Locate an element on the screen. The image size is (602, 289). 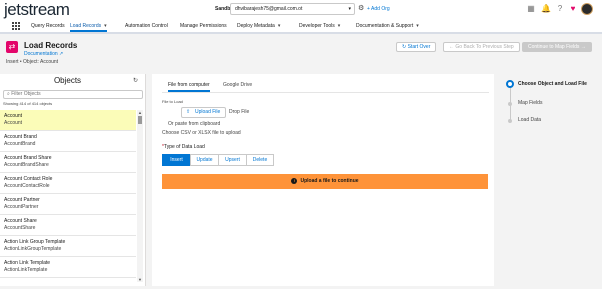
list-item: Account Brand Share AccountBrandShare is located at coordinates (68, 162).